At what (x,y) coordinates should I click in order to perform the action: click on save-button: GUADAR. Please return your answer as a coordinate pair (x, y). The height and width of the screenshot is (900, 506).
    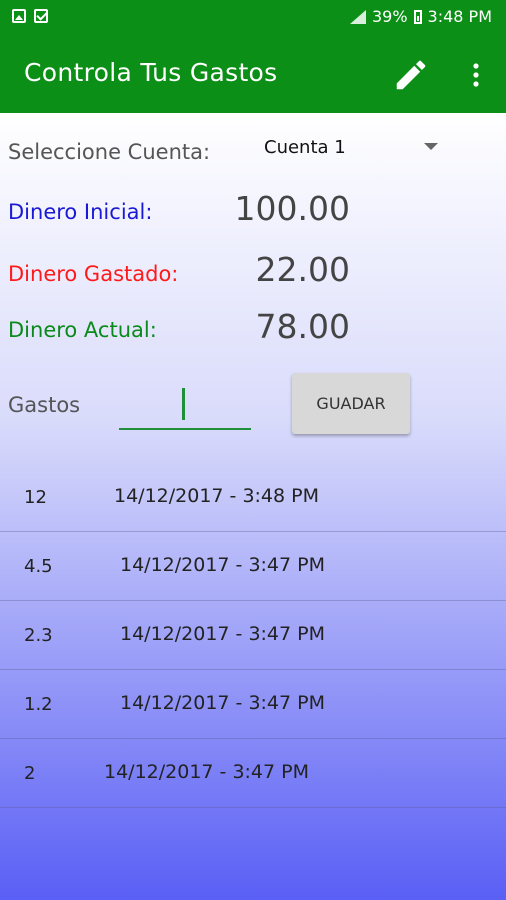
    Looking at the image, I should click on (351, 403).